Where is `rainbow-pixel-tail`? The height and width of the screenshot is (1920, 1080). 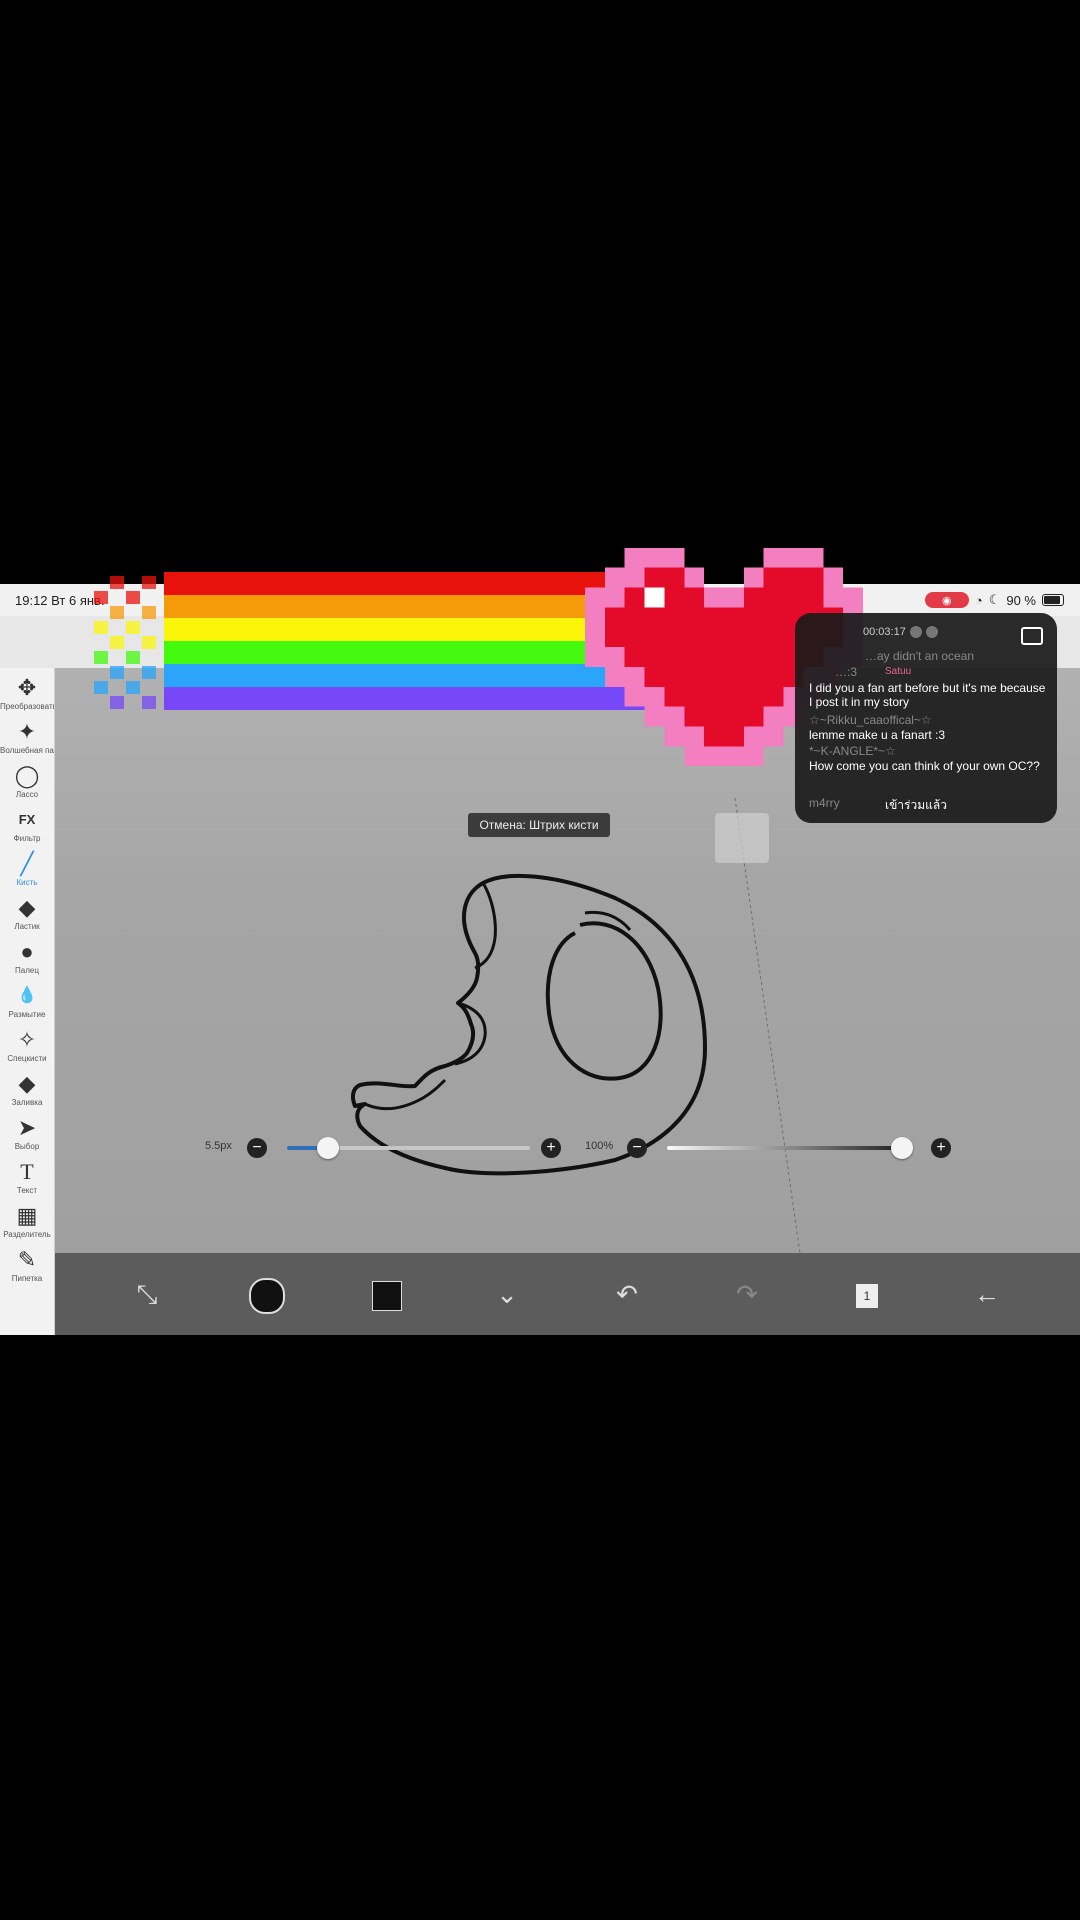 rainbow-pixel-tail is located at coordinates (125, 642).